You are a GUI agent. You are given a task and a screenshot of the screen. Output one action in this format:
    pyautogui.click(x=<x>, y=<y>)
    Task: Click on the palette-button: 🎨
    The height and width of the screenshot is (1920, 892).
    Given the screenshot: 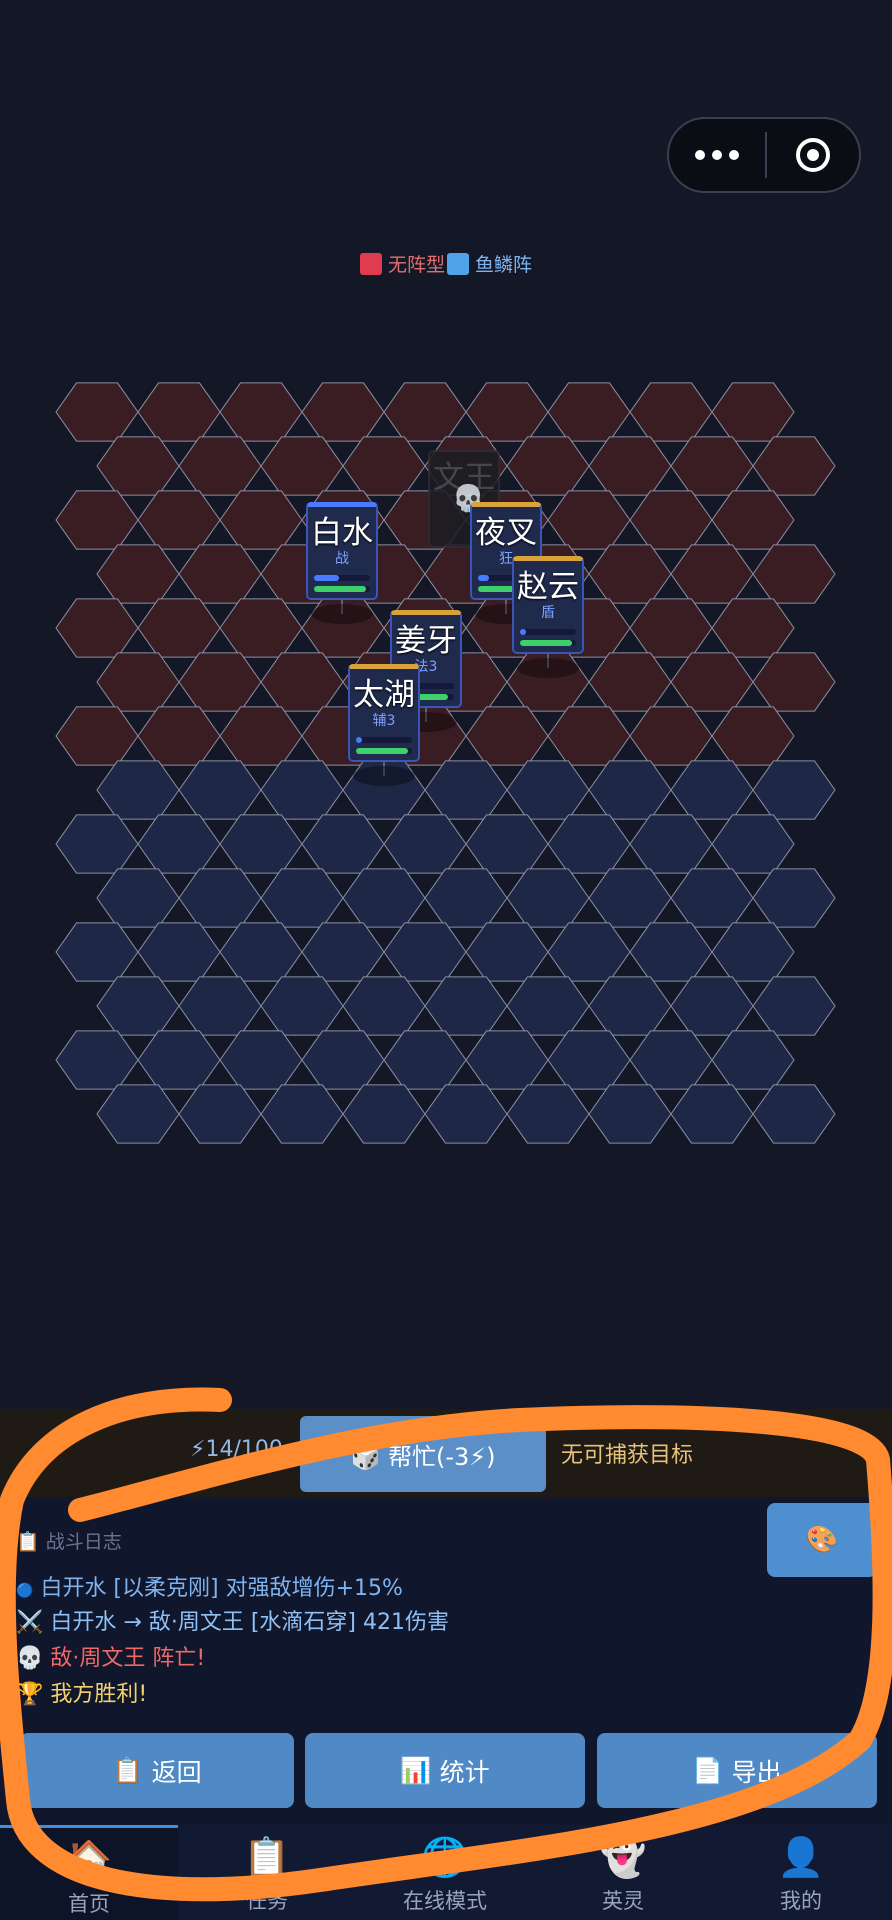 What is the action you would take?
    pyautogui.click(x=822, y=1540)
    